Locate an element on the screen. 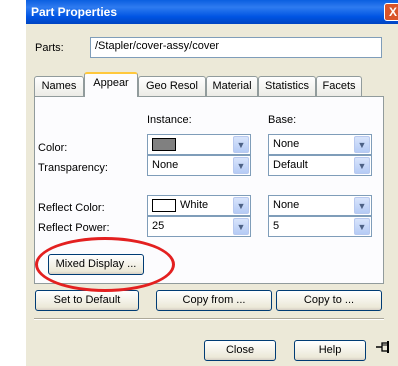  tab-facets: Facets is located at coordinates (339, 86).